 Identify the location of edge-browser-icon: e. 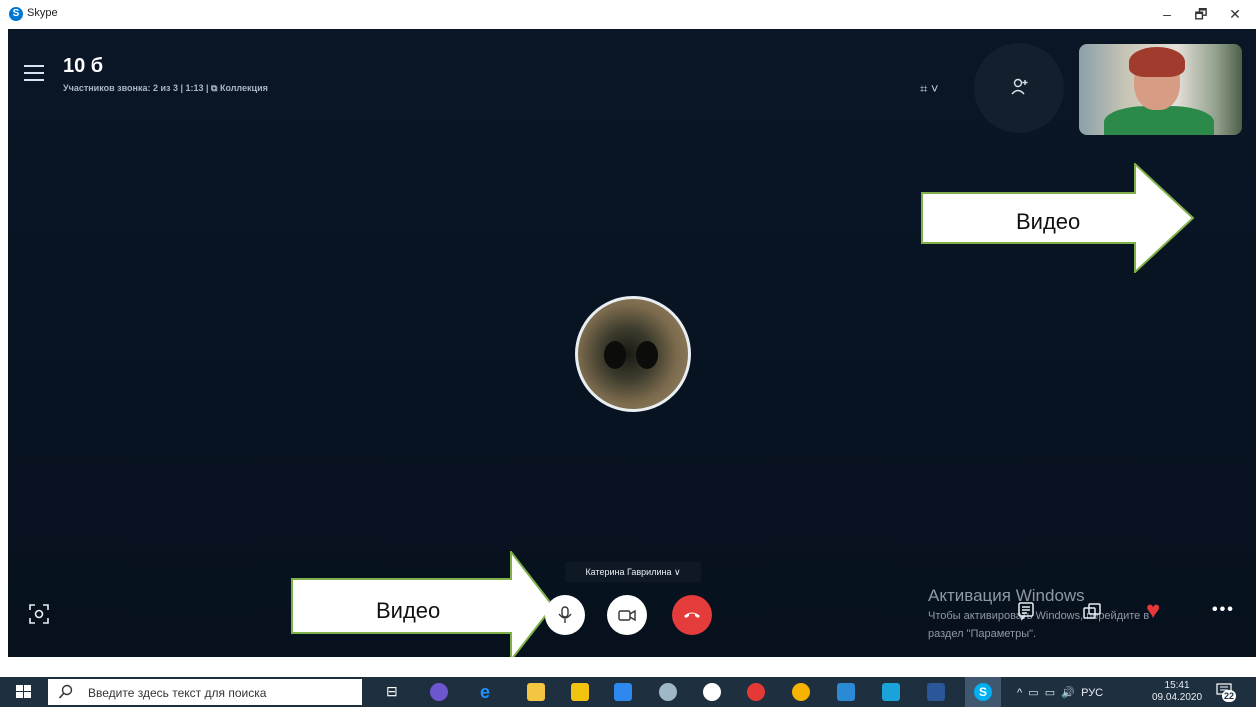
(489, 692).